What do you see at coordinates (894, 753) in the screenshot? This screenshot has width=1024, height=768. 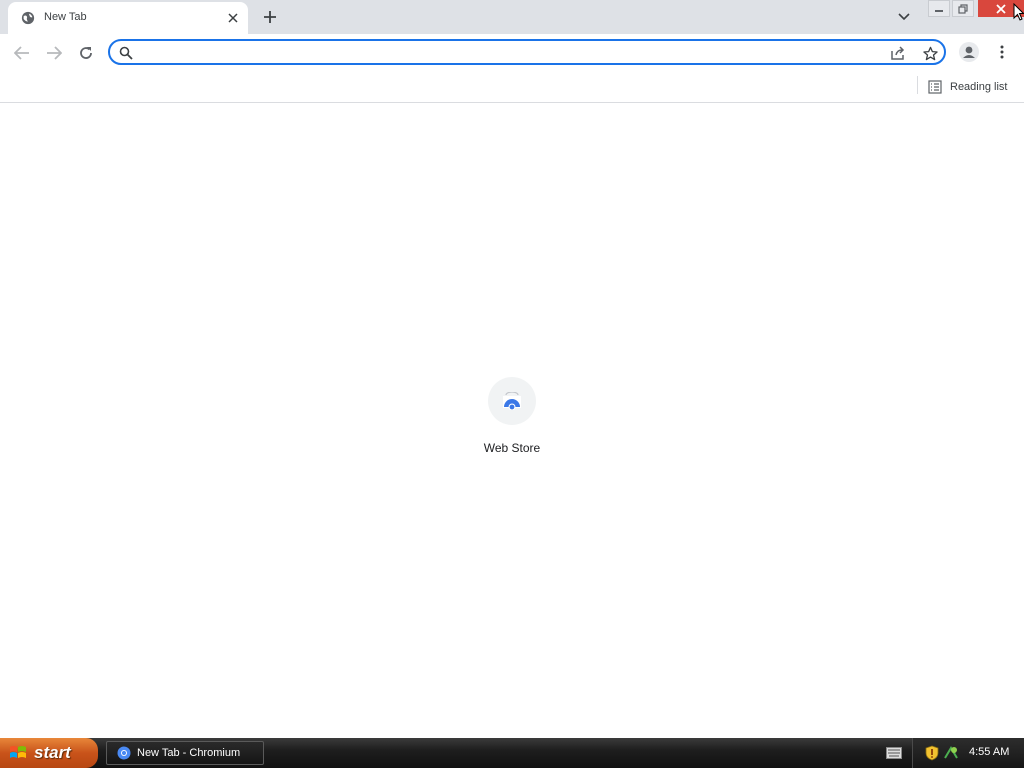 I see `keyboard-icon` at bounding box center [894, 753].